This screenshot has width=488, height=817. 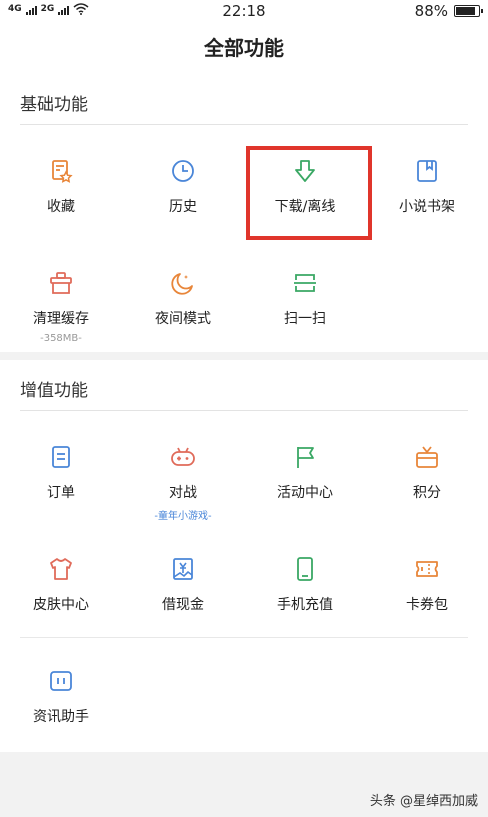 What do you see at coordinates (61, 307) in the screenshot?
I see `feature-clear-cache: 清理缓存 -358MB-` at bounding box center [61, 307].